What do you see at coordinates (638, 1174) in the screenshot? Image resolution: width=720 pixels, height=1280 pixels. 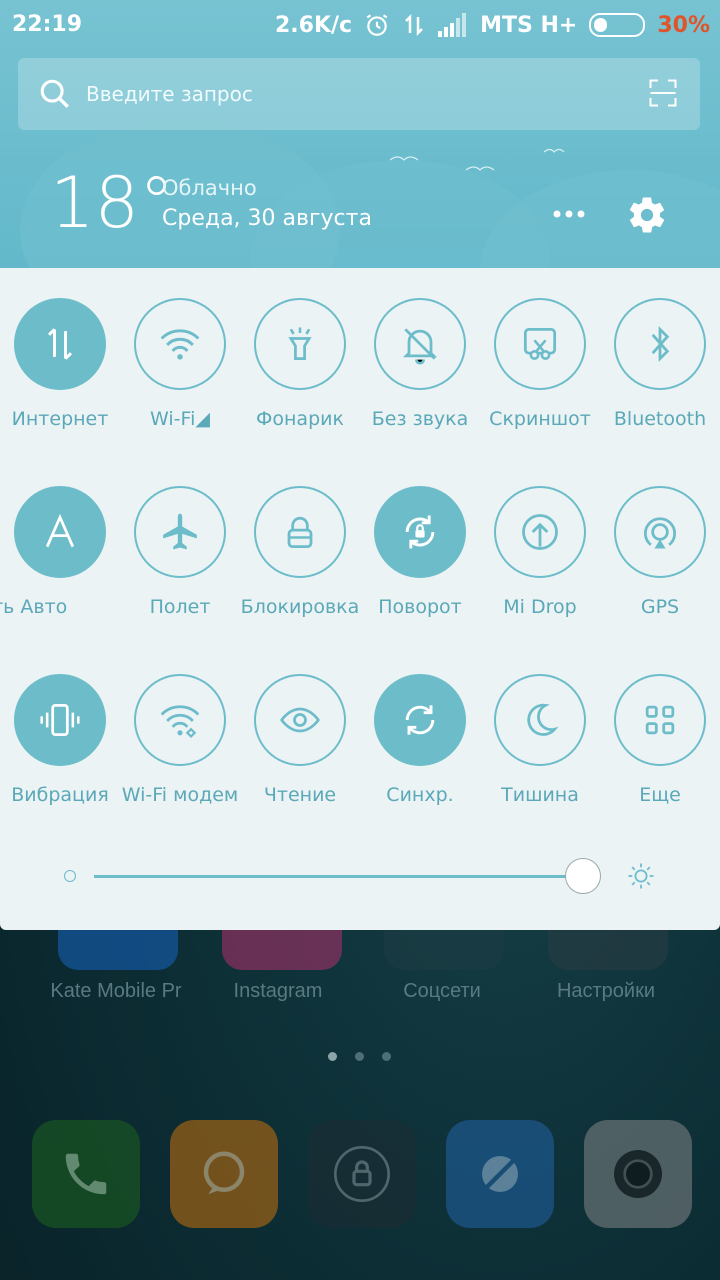 I see `camera-icon` at bounding box center [638, 1174].